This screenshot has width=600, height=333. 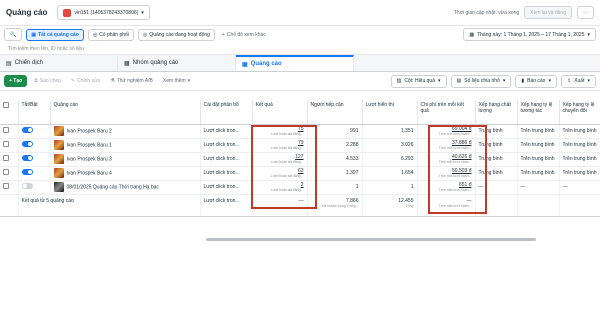 What do you see at coordinates (266, 64) in the screenshot?
I see `tab-ads-label: Quảng cáo` at bounding box center [266, 64].